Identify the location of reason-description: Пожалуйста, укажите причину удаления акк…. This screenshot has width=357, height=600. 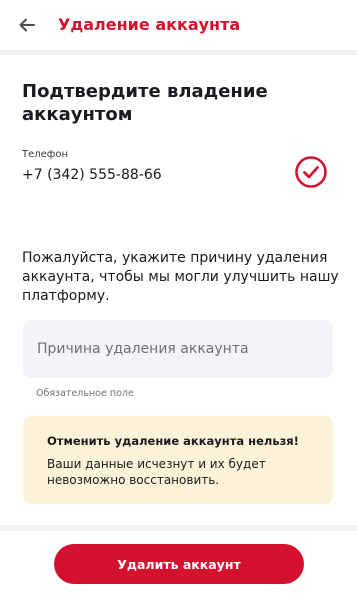
(180, 277).